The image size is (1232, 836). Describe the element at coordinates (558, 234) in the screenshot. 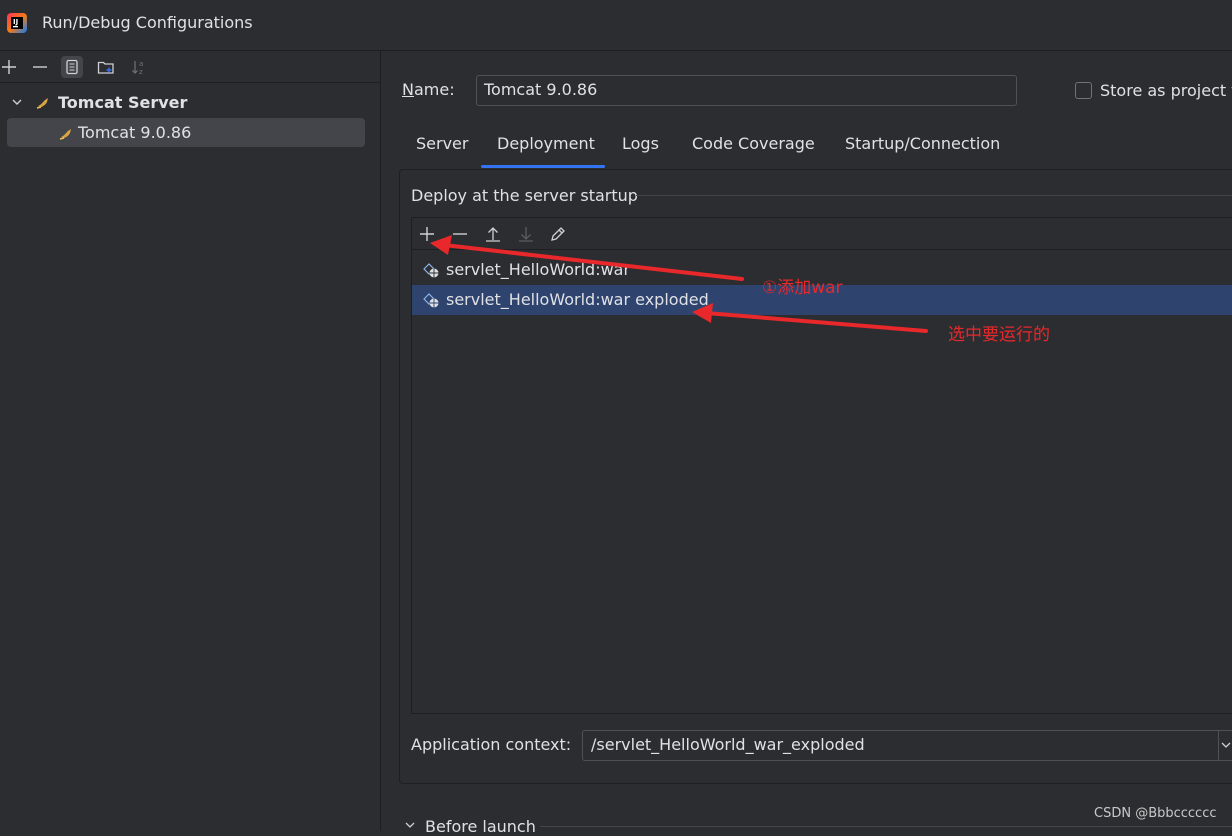

I see `edit-icon` at that location.